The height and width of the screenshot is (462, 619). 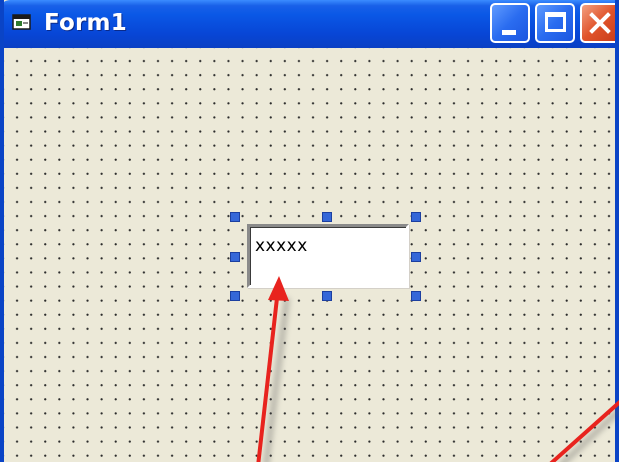 I want to click on maximize-icon, so click(x=555, y=22).